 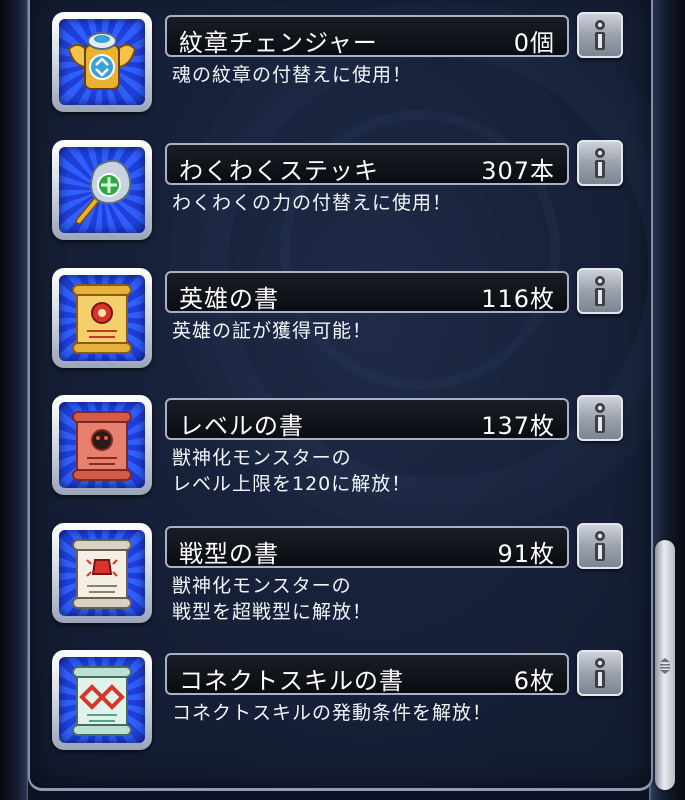 I want to click on item-count: 116枚, so click(x=518, y=299).